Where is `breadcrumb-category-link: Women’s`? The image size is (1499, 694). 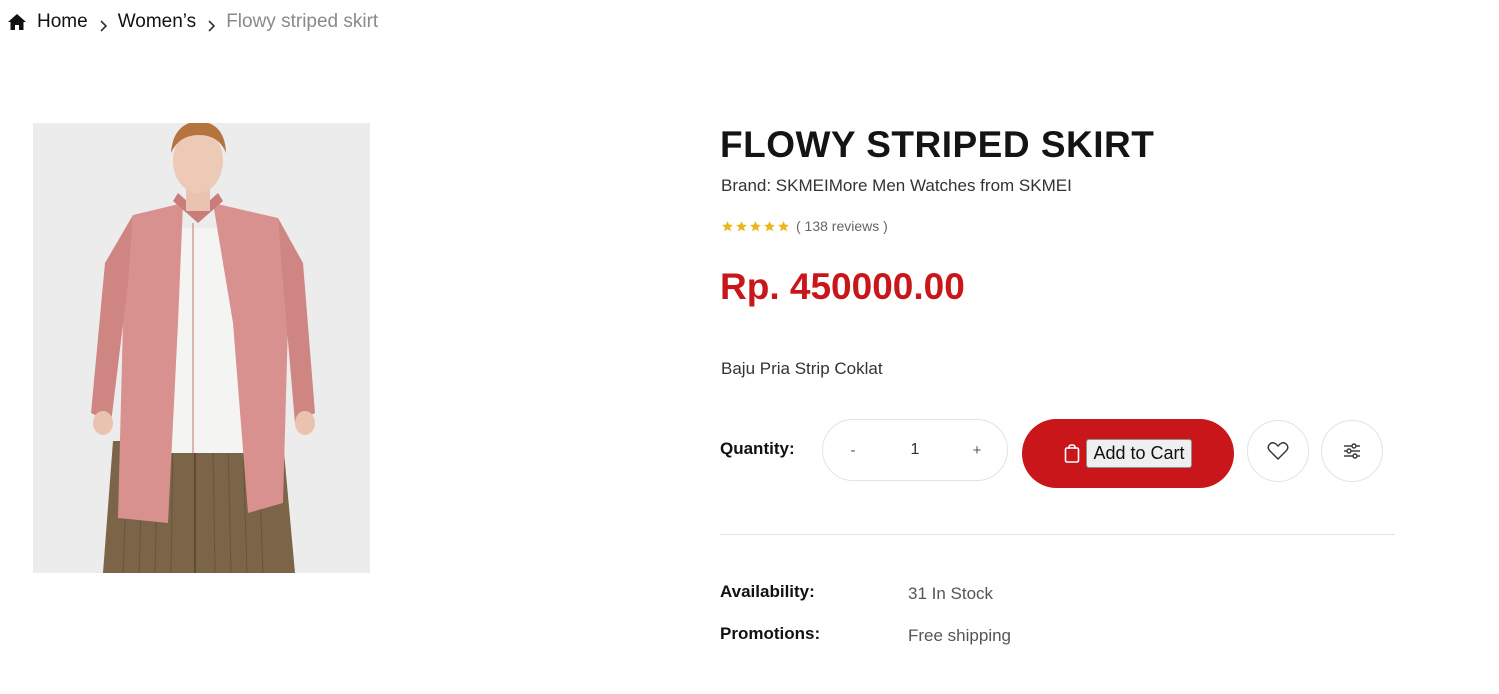
breadcrumb-category-link: Women’s is located at coordinates (157, 22).